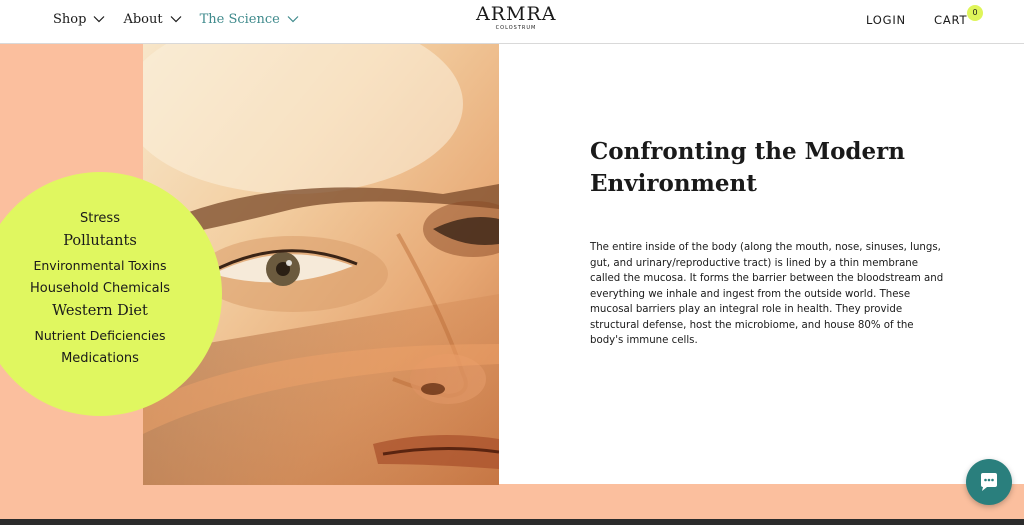 This screenshot has width=1024, height=525. I want to click on nav-about-label: About, so click(143, 19).